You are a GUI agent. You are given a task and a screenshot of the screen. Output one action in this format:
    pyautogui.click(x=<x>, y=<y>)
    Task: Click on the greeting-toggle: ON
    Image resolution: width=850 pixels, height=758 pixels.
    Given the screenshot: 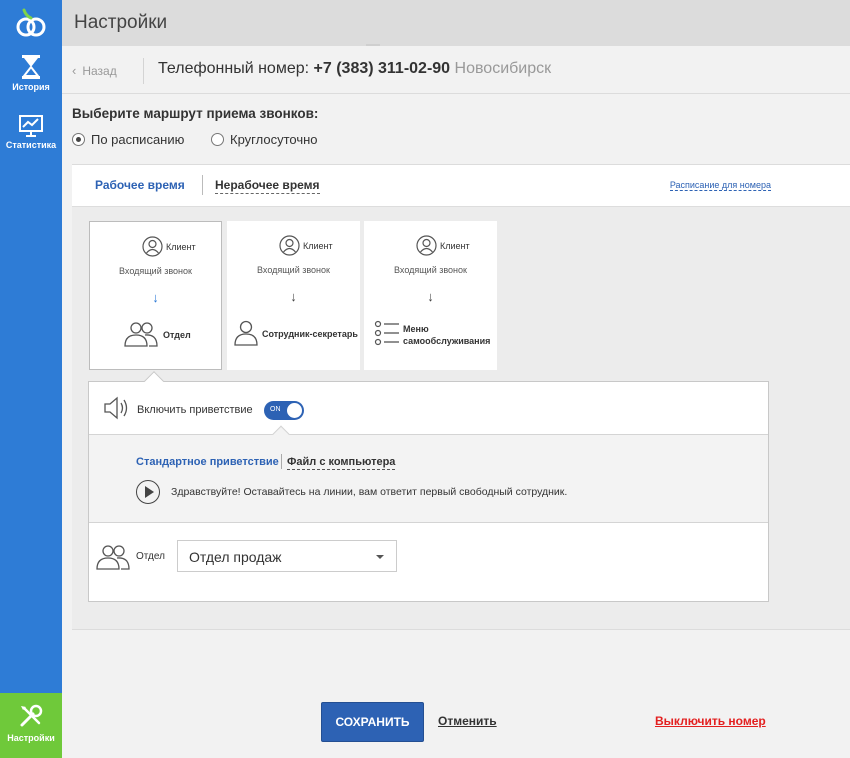 What is the action you would take?
    pyautogui.click(x=284, y=410)
    